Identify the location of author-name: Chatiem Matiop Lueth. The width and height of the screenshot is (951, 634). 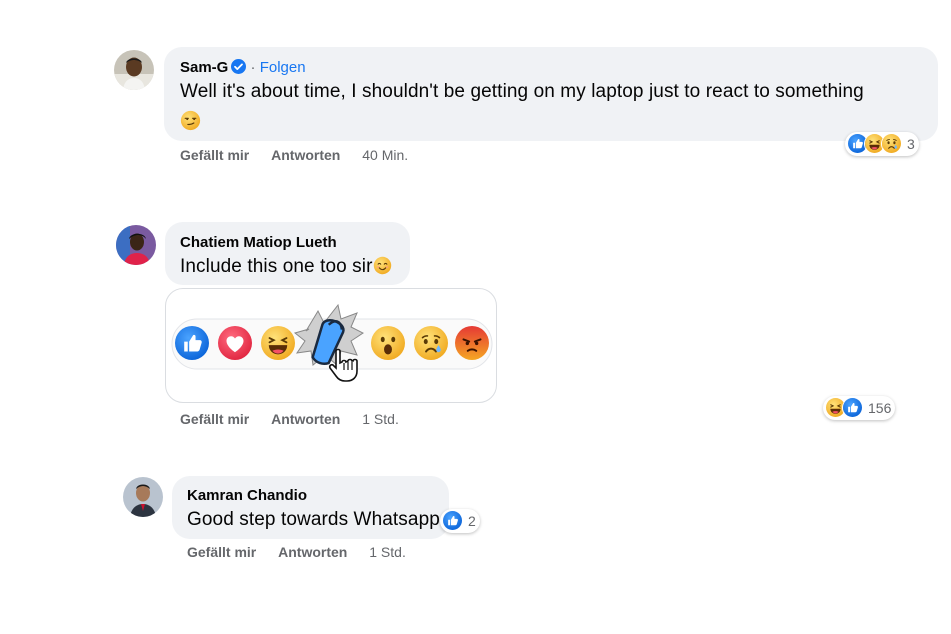
(258, 242).